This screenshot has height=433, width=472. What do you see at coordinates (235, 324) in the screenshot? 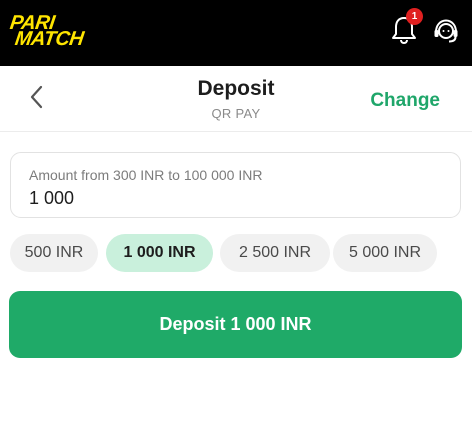
I see `deposit-button: Deposit 1 000 INR` at bounding box center [235, 324].